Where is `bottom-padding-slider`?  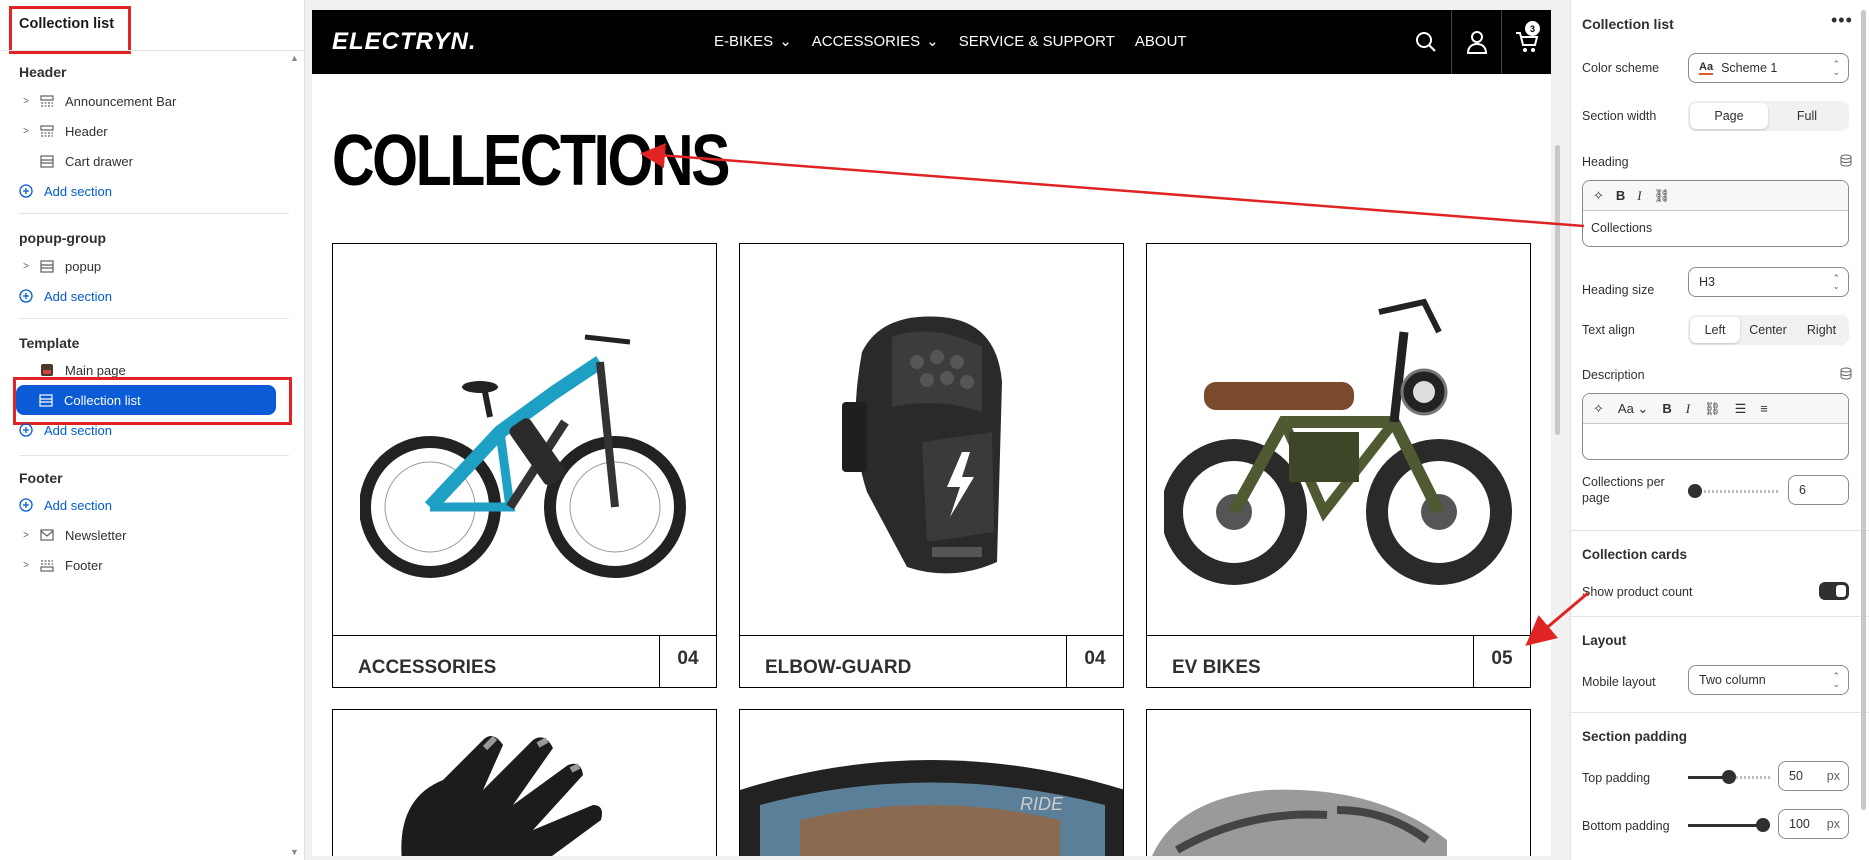 bottom-padding-slider is located at coordinates (1729, 825).